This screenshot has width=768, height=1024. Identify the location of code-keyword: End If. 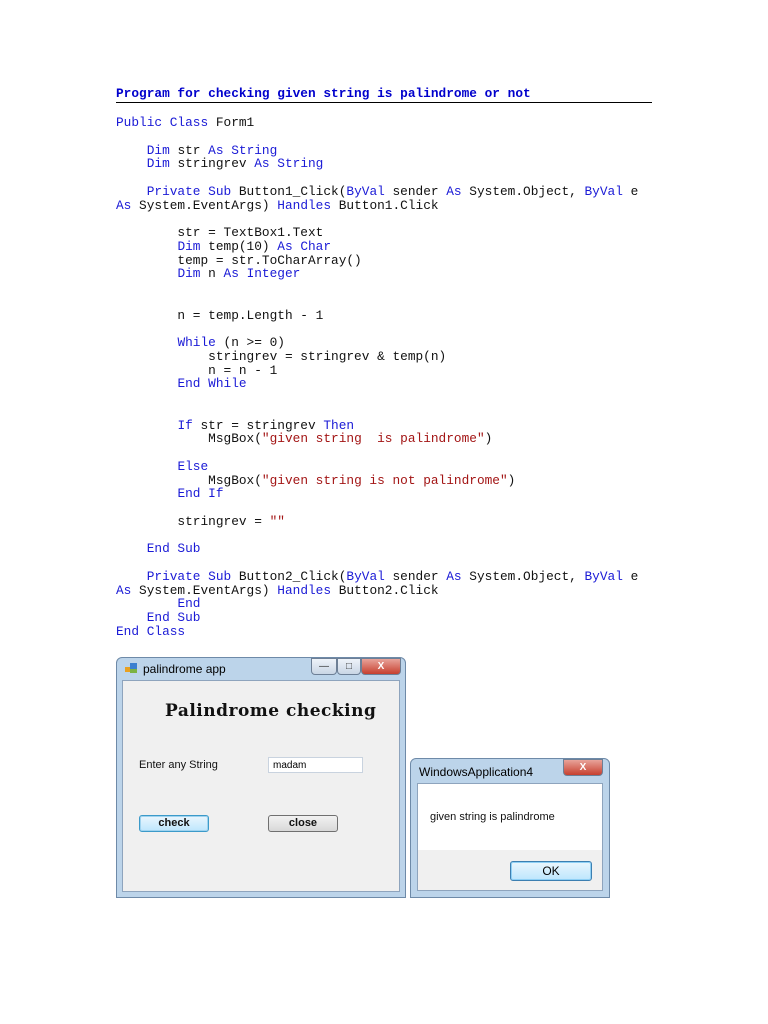
(200, 494).